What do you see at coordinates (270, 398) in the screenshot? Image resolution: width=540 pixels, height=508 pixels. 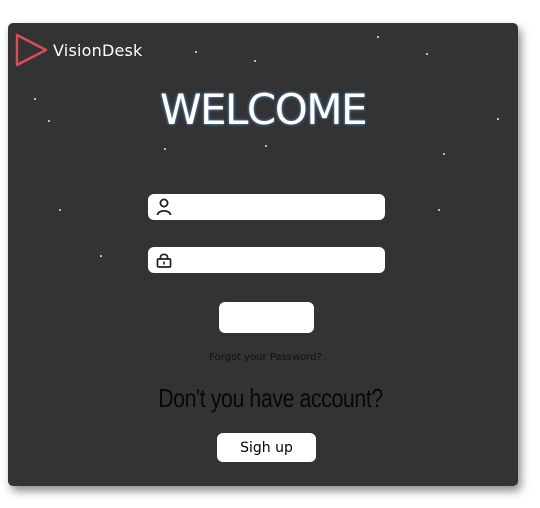 I see `no-account-prompt: Don't you have account?` at bounding box center [270, 398].